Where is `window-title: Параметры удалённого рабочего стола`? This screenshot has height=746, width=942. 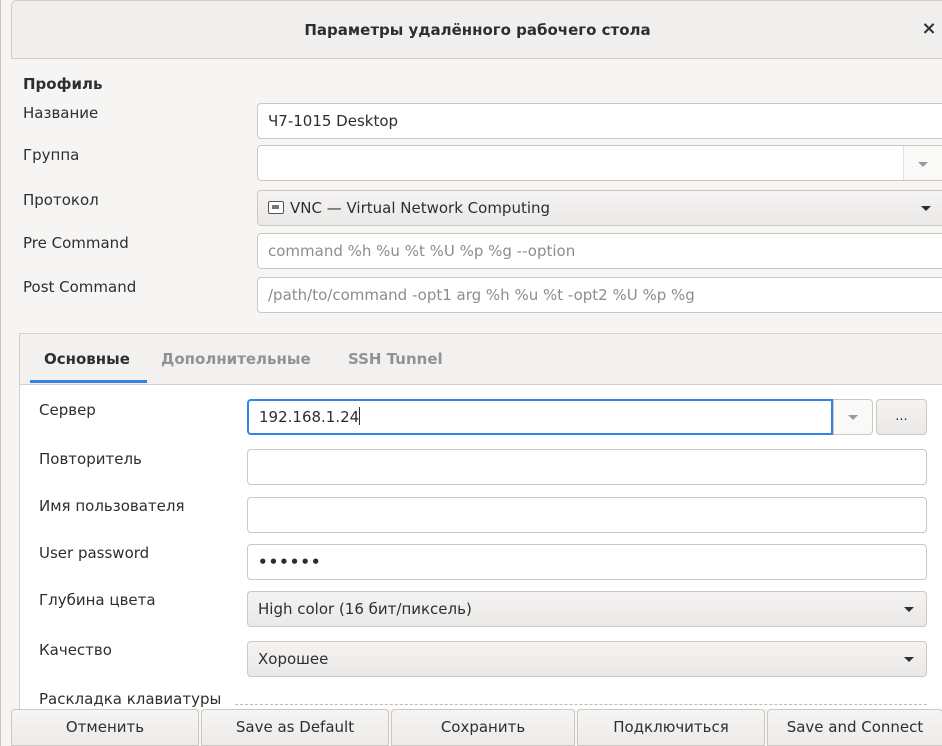 window-title: Параметры удалённого рабочего стола is located at coordinates (477, 30).